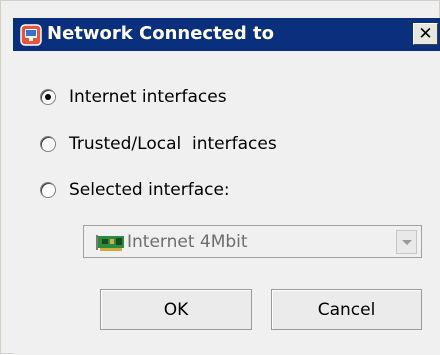 This screenshot has height=355, width=440. I want to click on option-selected-interface: Selected interface:, so click(135, 190).